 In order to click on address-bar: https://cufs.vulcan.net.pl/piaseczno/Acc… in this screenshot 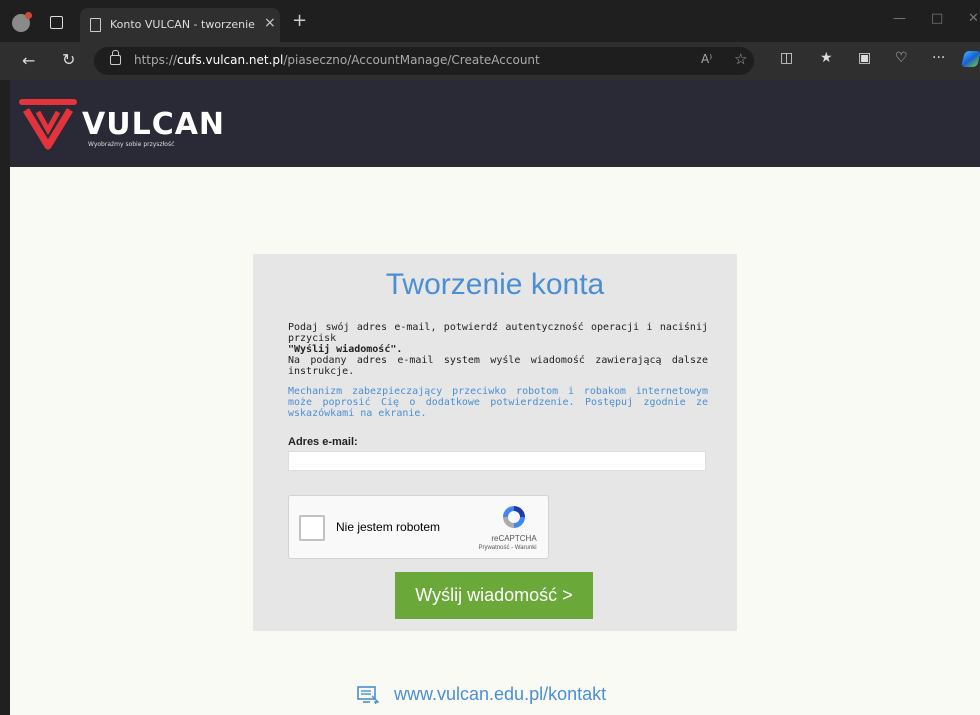, I will do `click(424, 61)`.